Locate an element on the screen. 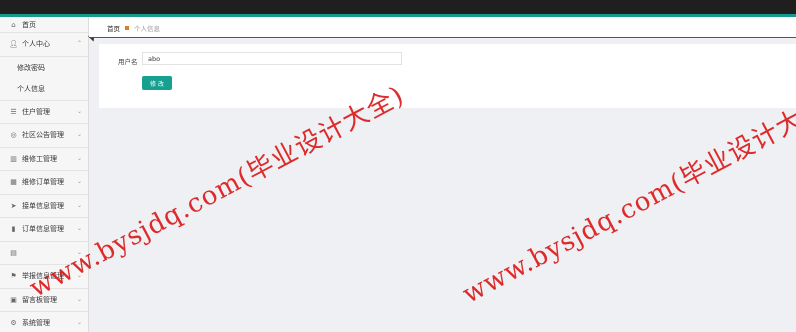 The width and height of the screenshot is (796, 332). breadcrumb-separator-icon is located at coordinates (127, 28).